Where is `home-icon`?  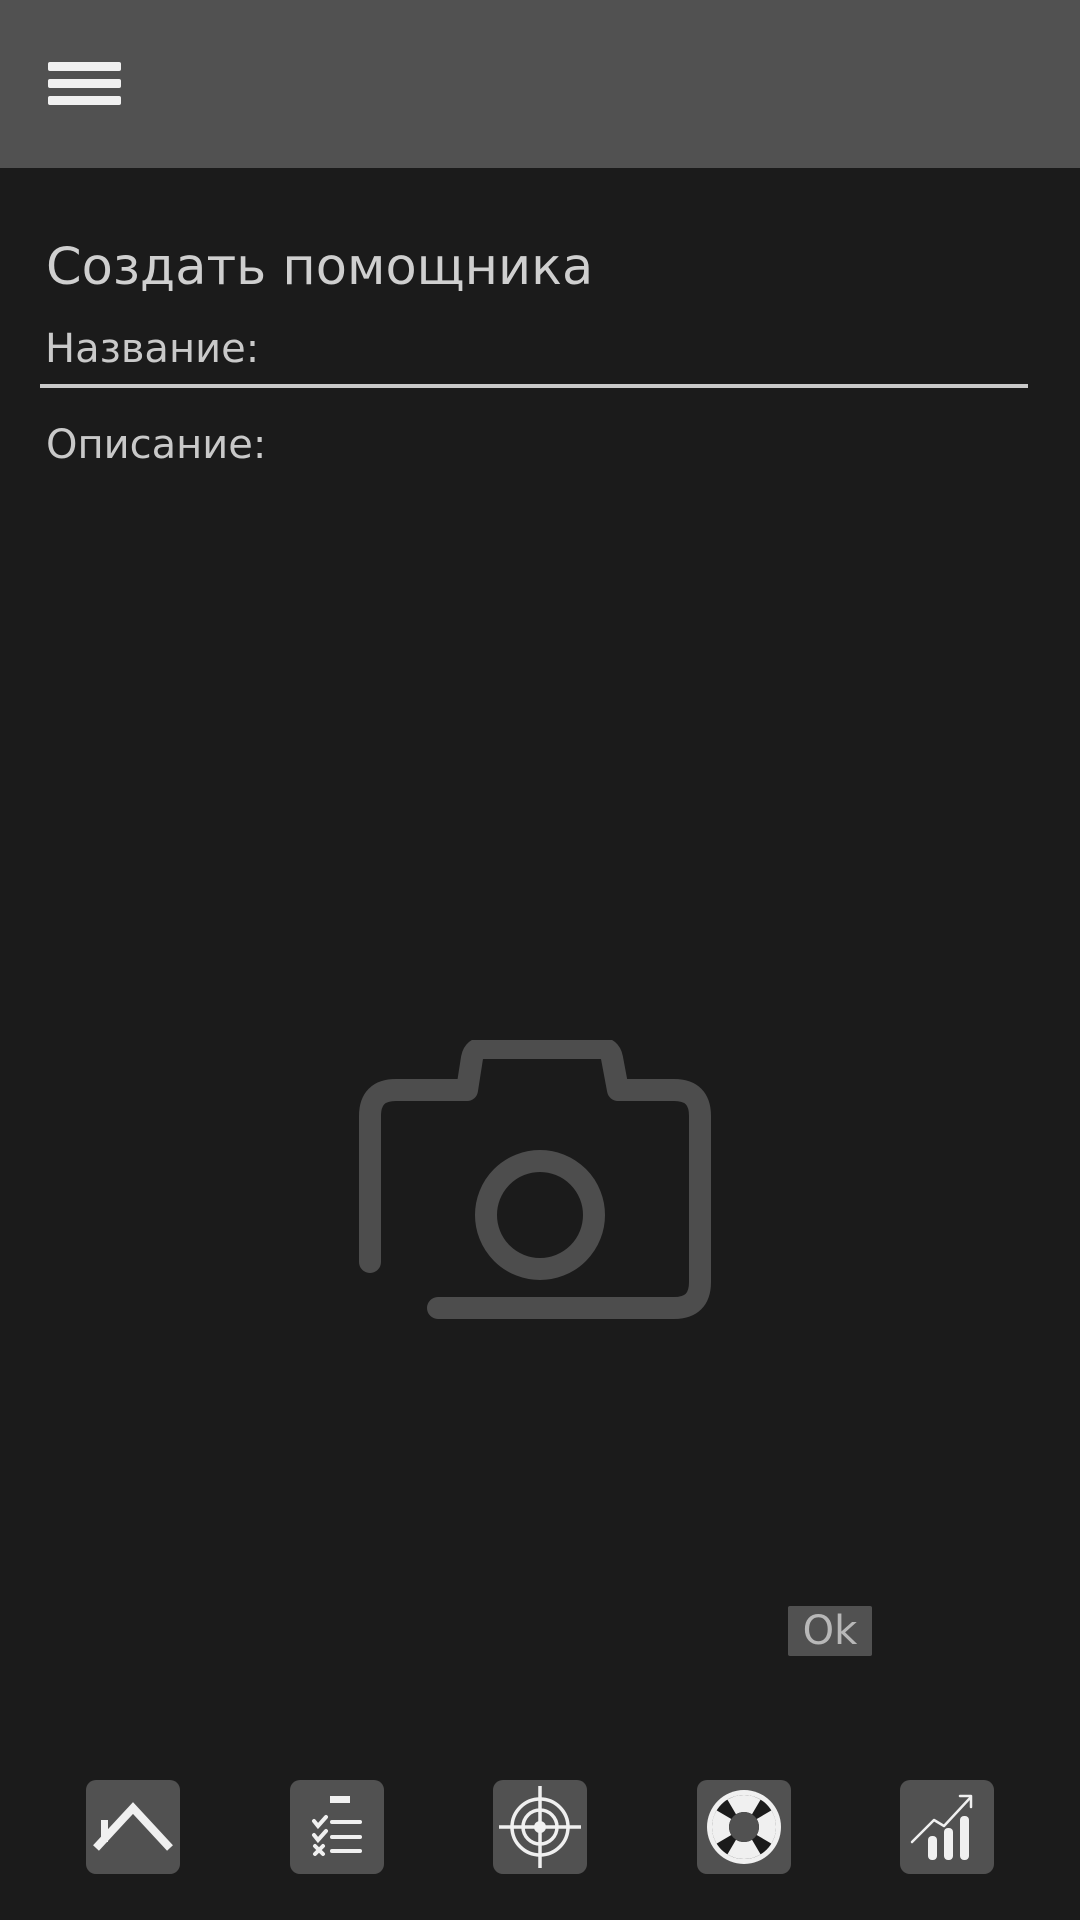
home-icon is located at coordinates (133, 1826).